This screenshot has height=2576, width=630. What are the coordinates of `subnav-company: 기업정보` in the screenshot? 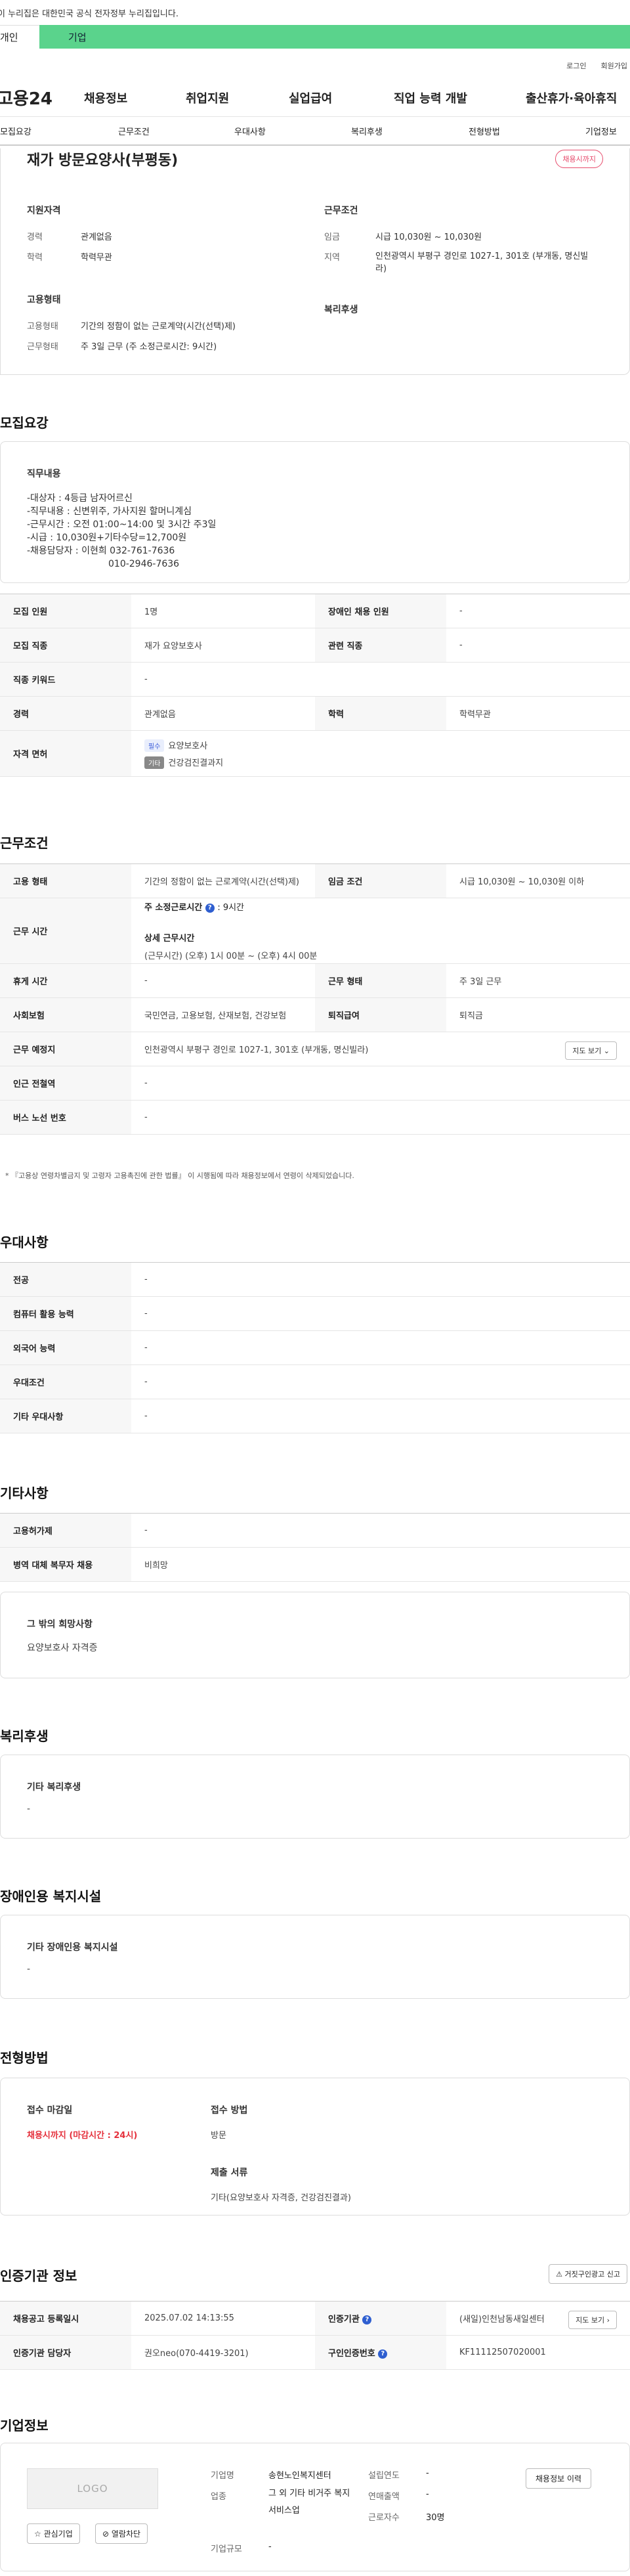 It's located at (601, 131).